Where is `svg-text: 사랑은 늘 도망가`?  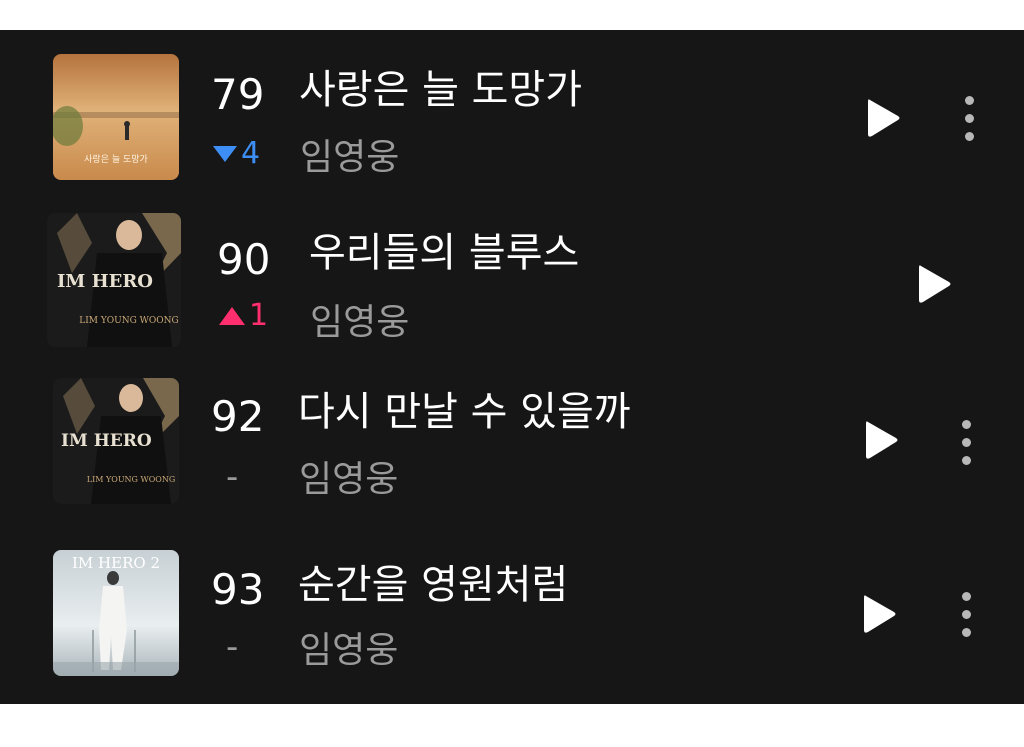
svg-text: 사랑은 늘 도망가 is located at coordinates (116, 159).